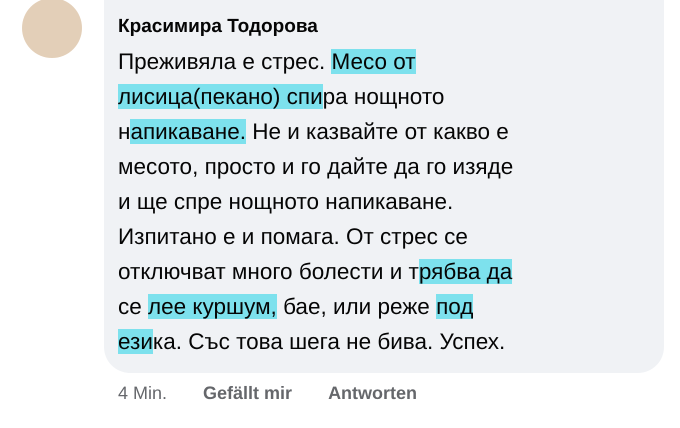 The image size is (680, 428). Describe the element at coordinates (373, 393) in the screenshot. I see `action-link: Antworten` at that location.